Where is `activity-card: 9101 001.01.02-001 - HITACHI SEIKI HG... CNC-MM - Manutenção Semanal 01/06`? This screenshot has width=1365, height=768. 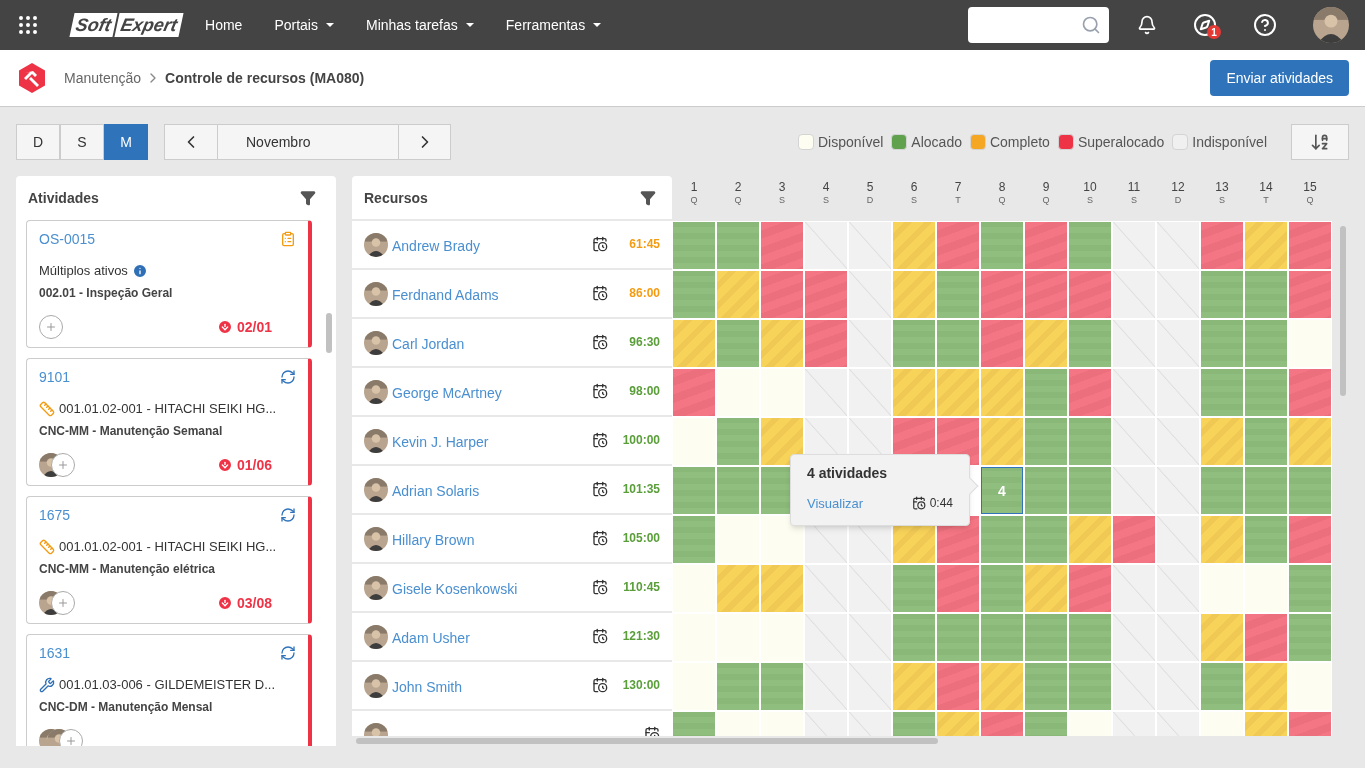
activity-card: 9101 001.01.02-001 - HITACHI SEIKI HG... CNC-MM - Manutenção Semanal 01/06 is located at coordinates (169, 422).